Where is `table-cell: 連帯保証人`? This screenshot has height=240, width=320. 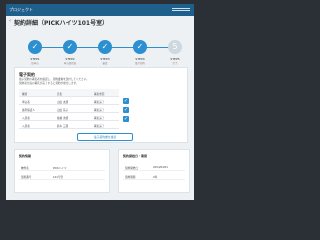 table-cell: 連帯保証人 is located at coordinates (28, 110).